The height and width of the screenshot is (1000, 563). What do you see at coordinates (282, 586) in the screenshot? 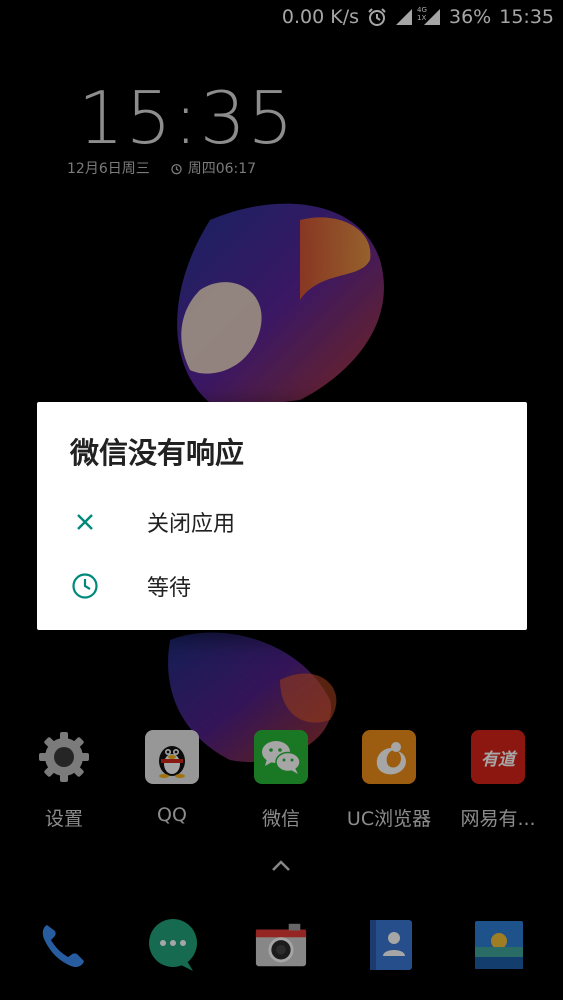
I see `wait-option: 等待` at bounding box center [282, 586].